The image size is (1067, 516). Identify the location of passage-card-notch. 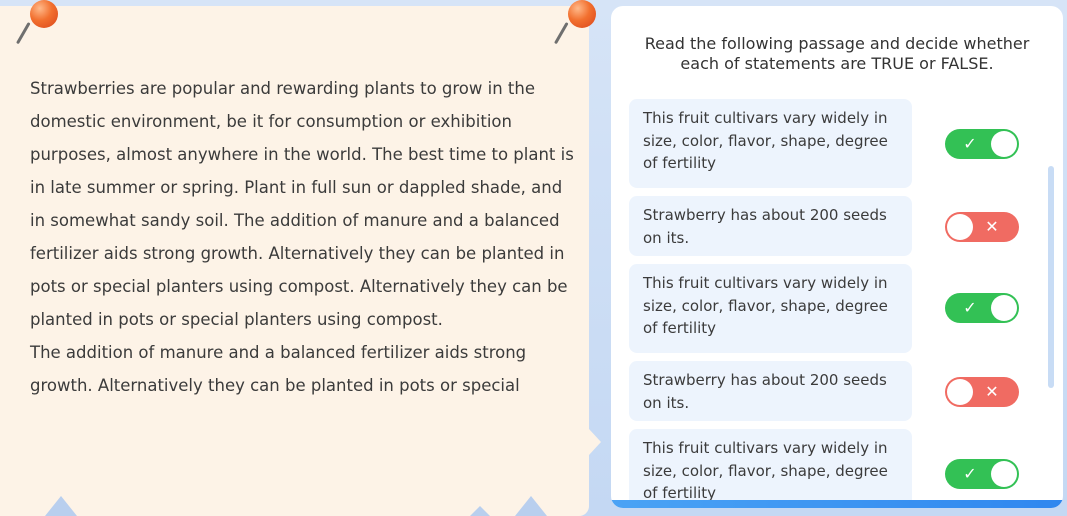
(595, 442).